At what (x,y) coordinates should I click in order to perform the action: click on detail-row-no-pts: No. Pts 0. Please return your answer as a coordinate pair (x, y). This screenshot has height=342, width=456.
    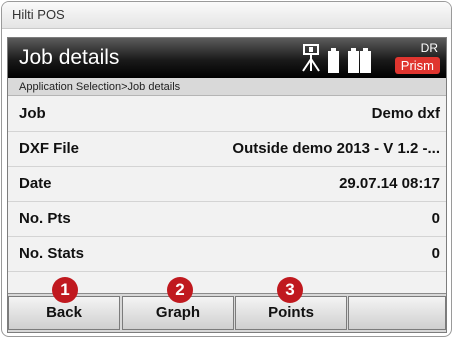
    Looking at the image, I should click on (227, 219).